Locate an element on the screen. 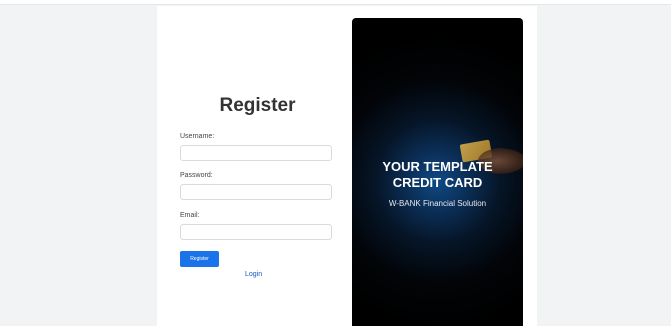  email-label: Email: is located at coordinates (190, 215).